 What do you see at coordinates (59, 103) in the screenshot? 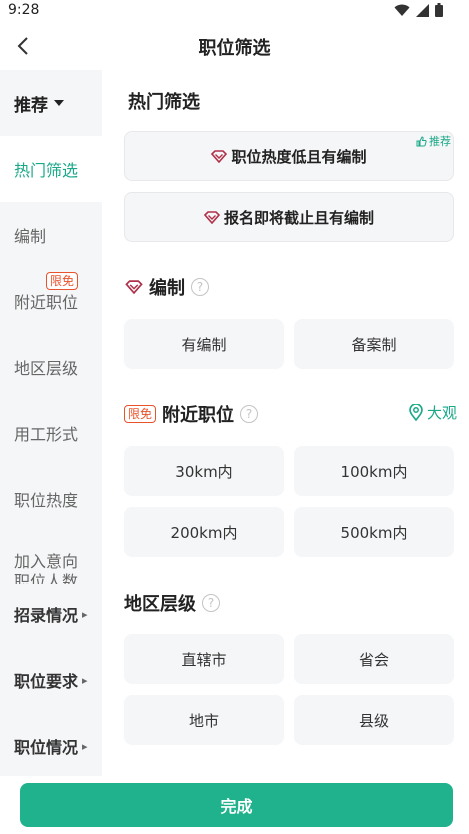
I see `caret-down-icon` at bounding box center [59, 103].